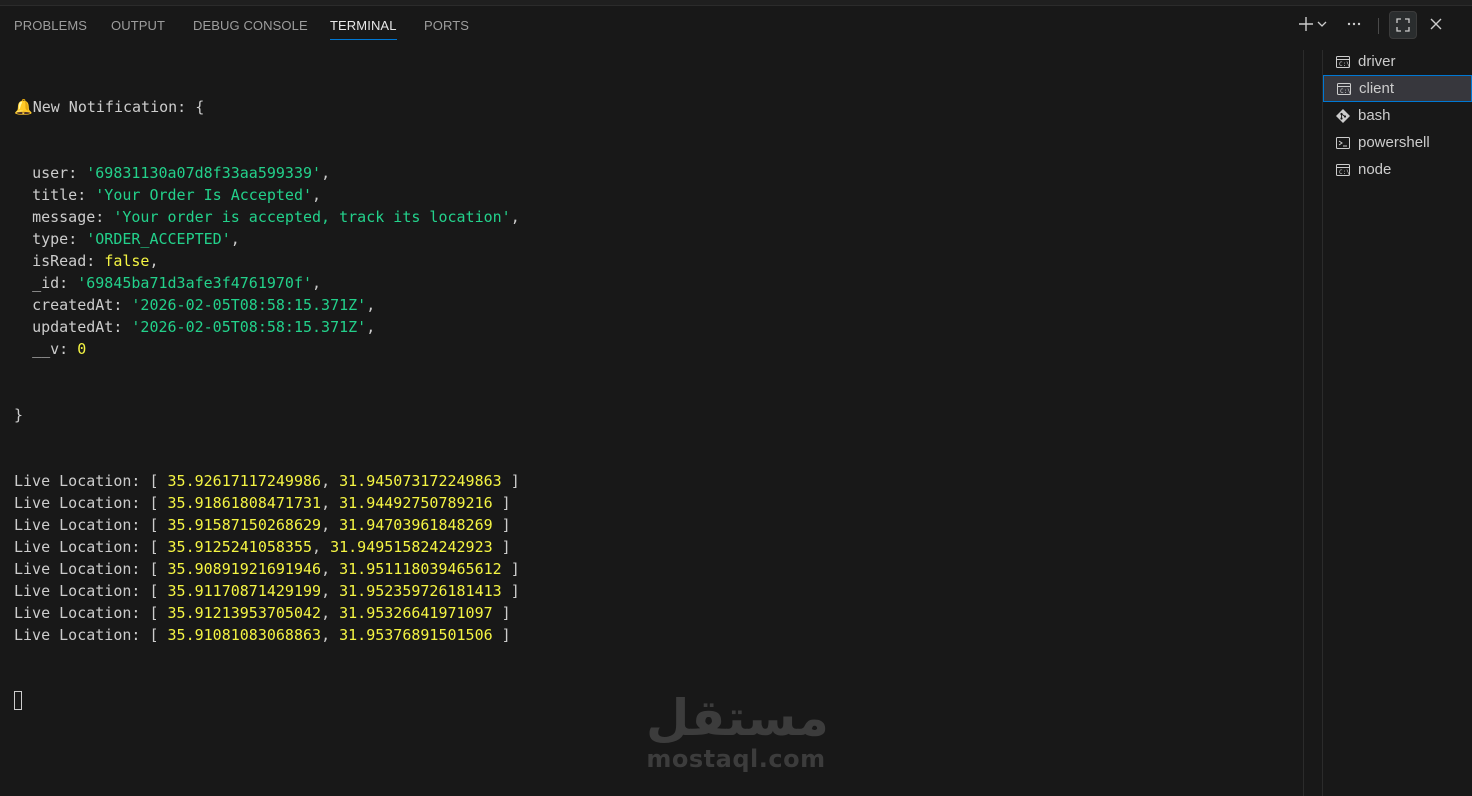  What do you see at coordinates (158, 239) in the screenshot?
I see `field-value: 'ORDER_ACCEPTED'` at bounding box center [158, 239].